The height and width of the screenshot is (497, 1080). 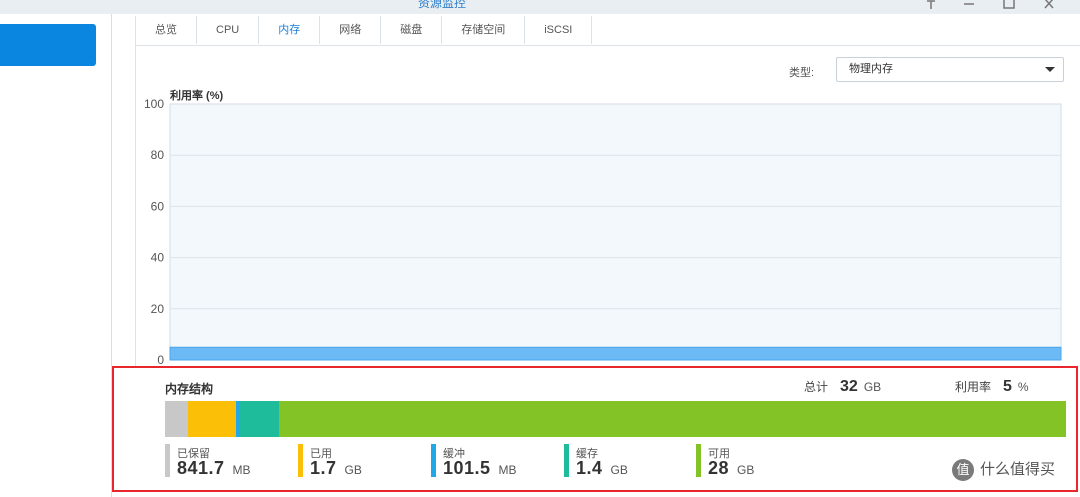 What do you see at coordinates (177, 419) in the screenshot?
I see `memory-bar-segment-reserved` at bounding box center [177, 419].